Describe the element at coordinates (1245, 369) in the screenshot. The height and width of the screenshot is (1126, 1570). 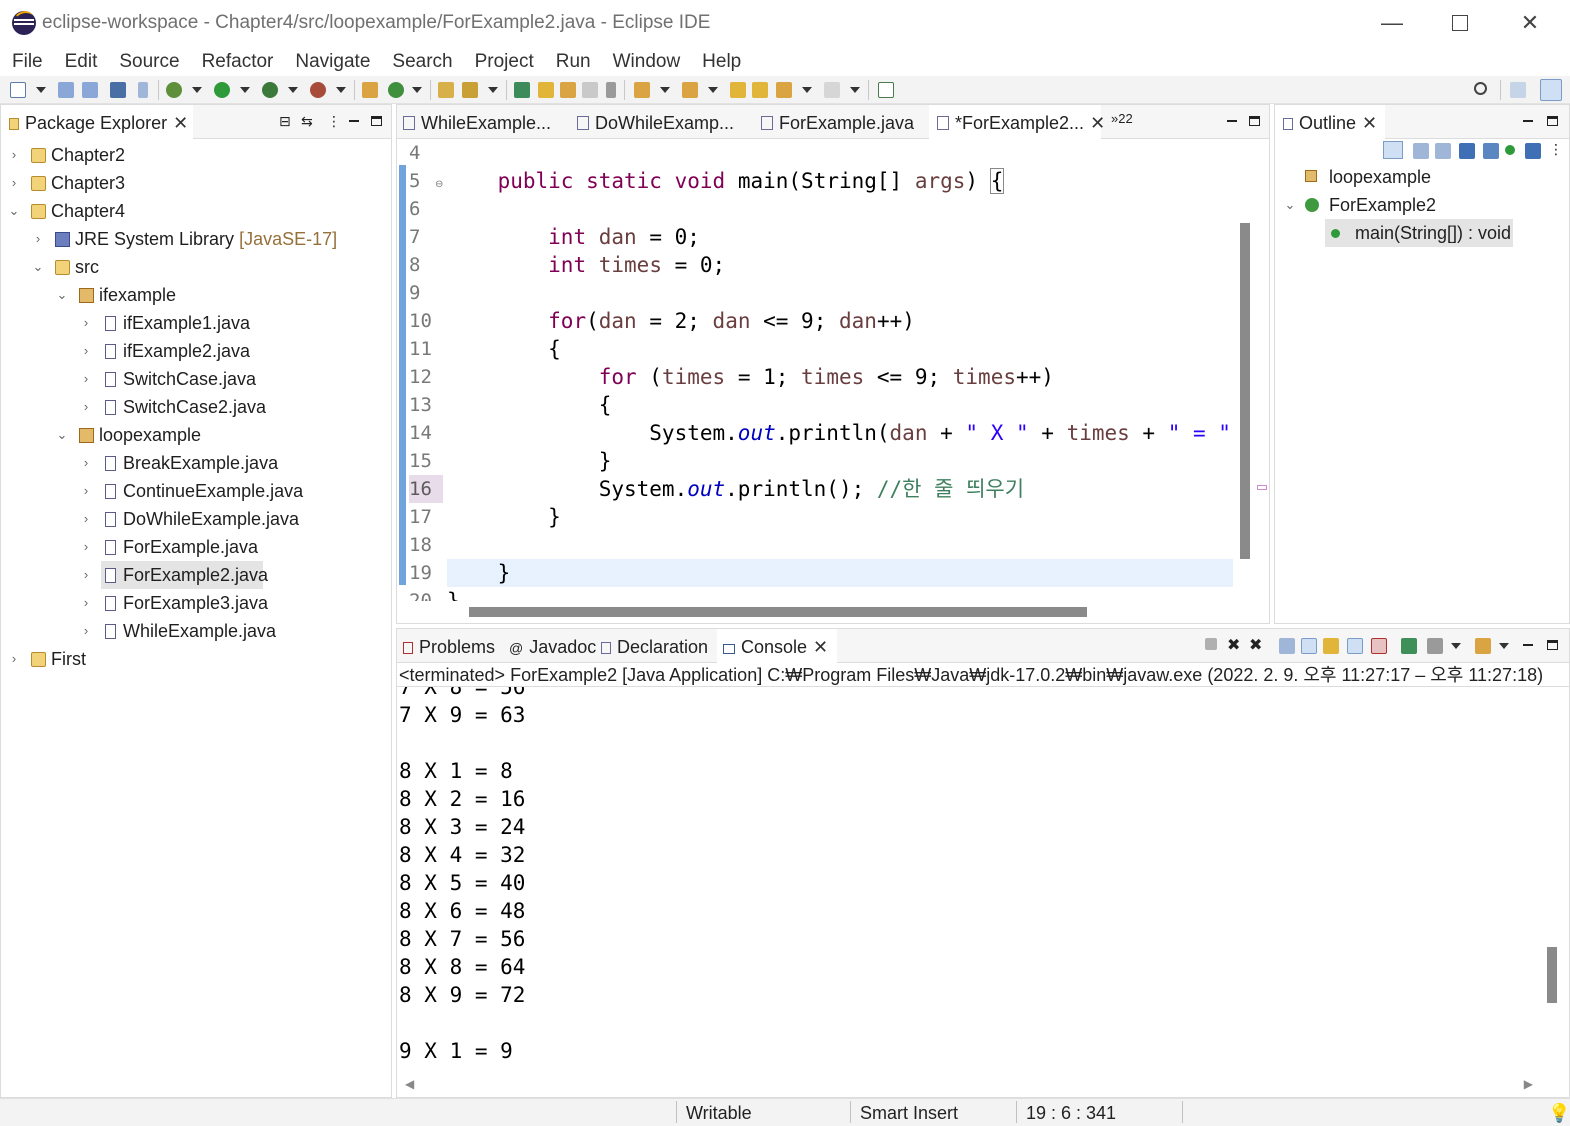
I see `vertical-scrollbar` at that location.